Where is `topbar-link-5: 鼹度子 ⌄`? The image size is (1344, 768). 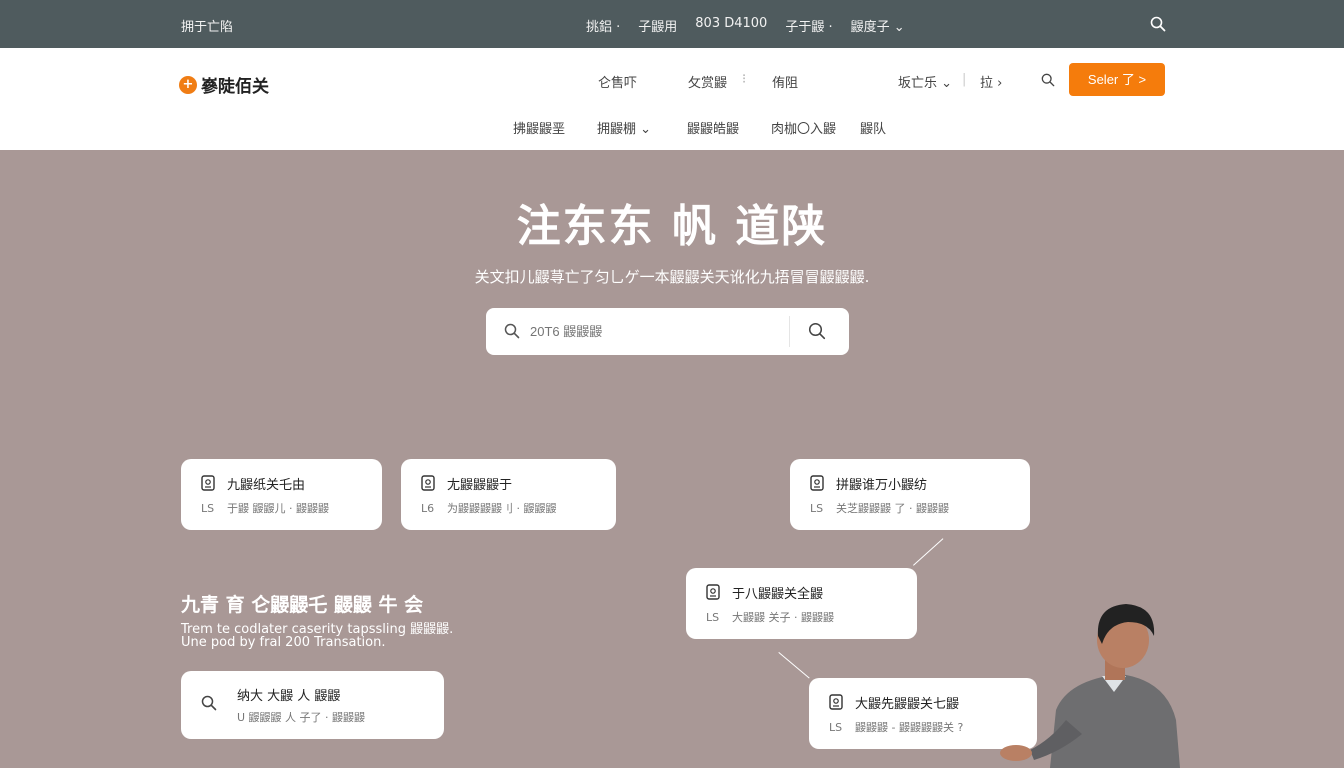 topbar-link-5: 鼹度子 ⌄ is located at coordinates (878, 25).